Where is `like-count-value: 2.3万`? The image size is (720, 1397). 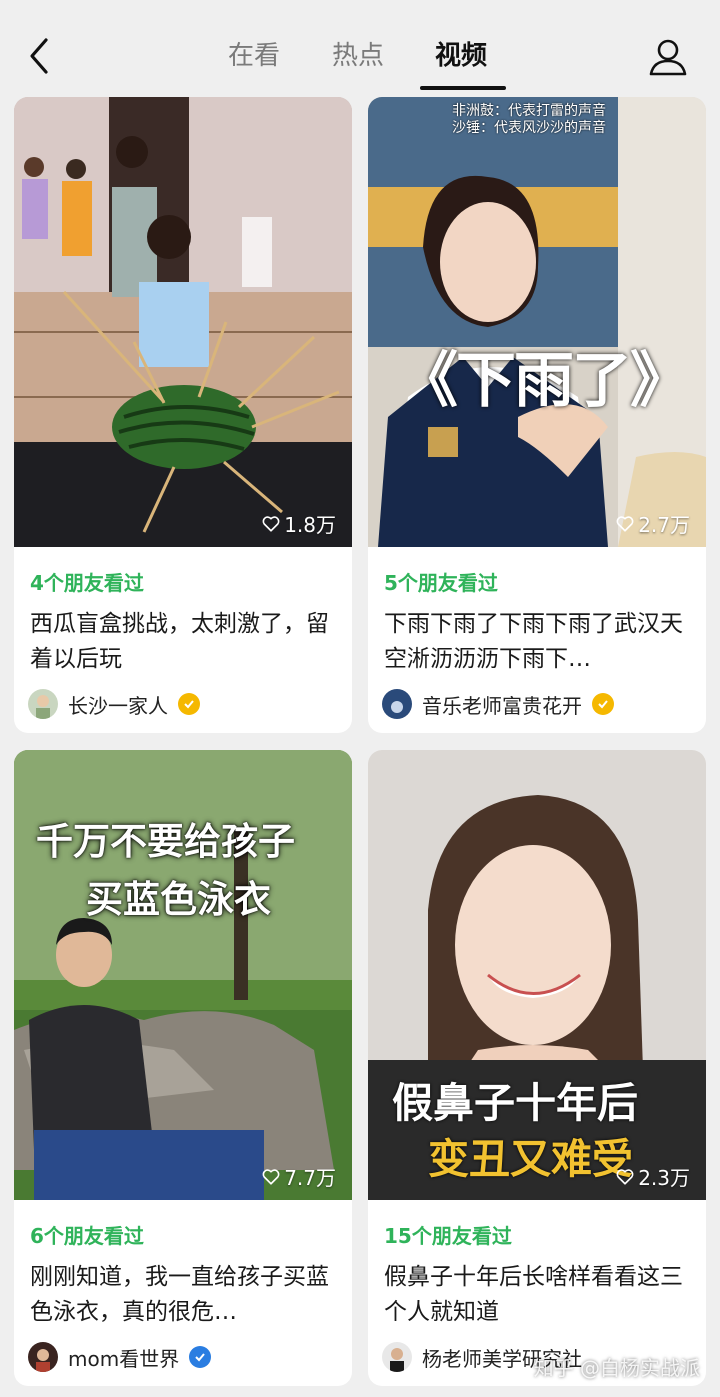
like-count-value: 2.3万 is located at coordinates (664, 1178).